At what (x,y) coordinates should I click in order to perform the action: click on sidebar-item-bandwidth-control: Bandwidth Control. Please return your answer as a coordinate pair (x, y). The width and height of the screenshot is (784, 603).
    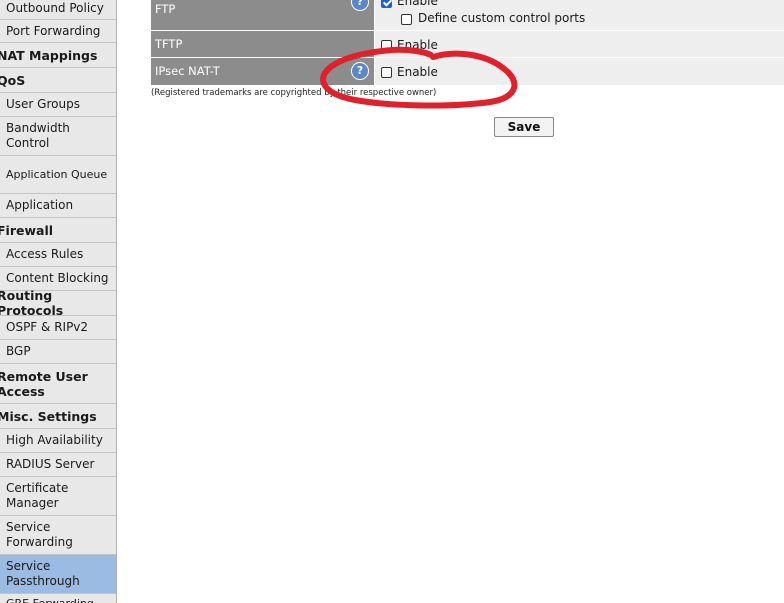
    Looking at the image, I should click on (58, 136).